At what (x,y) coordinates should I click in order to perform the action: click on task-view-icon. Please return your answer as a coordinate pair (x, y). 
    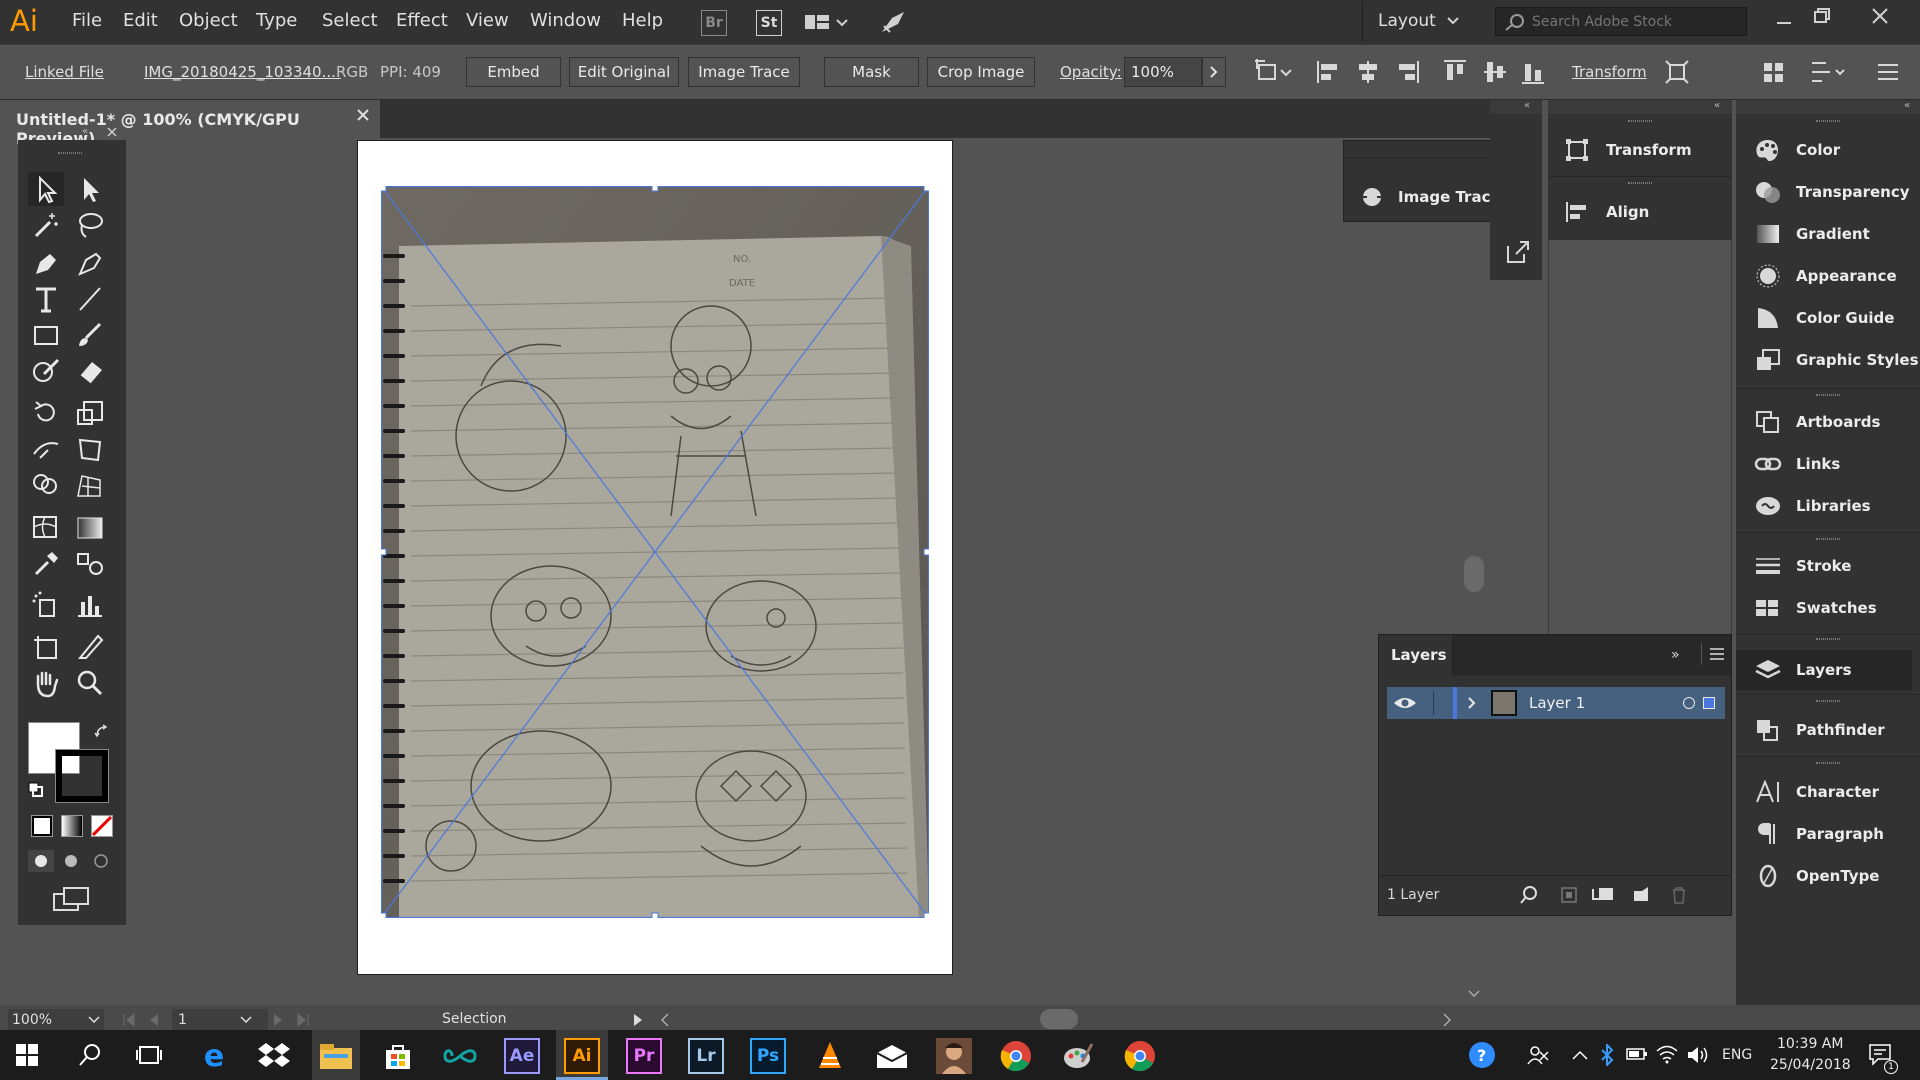
    Looking at the image, I should click on (149, 1055).